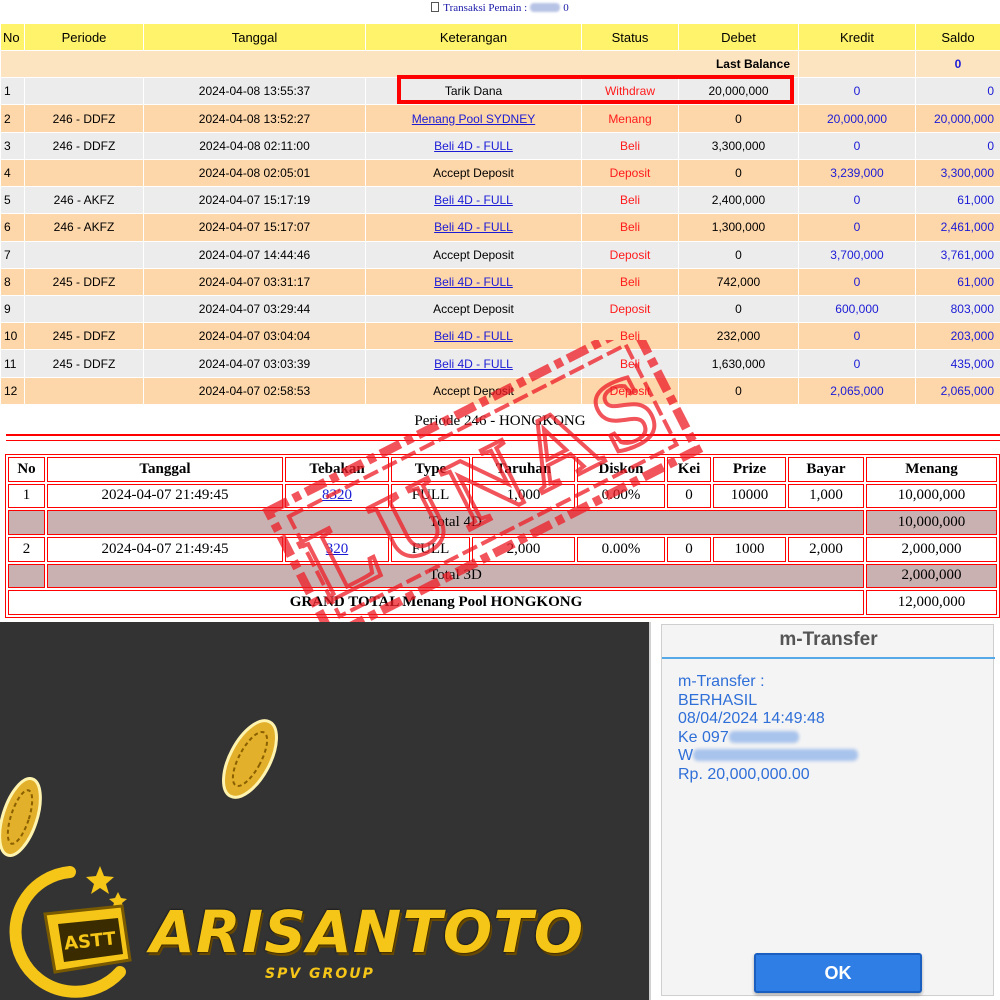 The height and width of the screenshot is (1000, 1000). What do you see at coordinates (254, 118) in the screenshot?
I see `row-tanggal: 2024-04-08 13:52:27` at bounding box center [254, 118].